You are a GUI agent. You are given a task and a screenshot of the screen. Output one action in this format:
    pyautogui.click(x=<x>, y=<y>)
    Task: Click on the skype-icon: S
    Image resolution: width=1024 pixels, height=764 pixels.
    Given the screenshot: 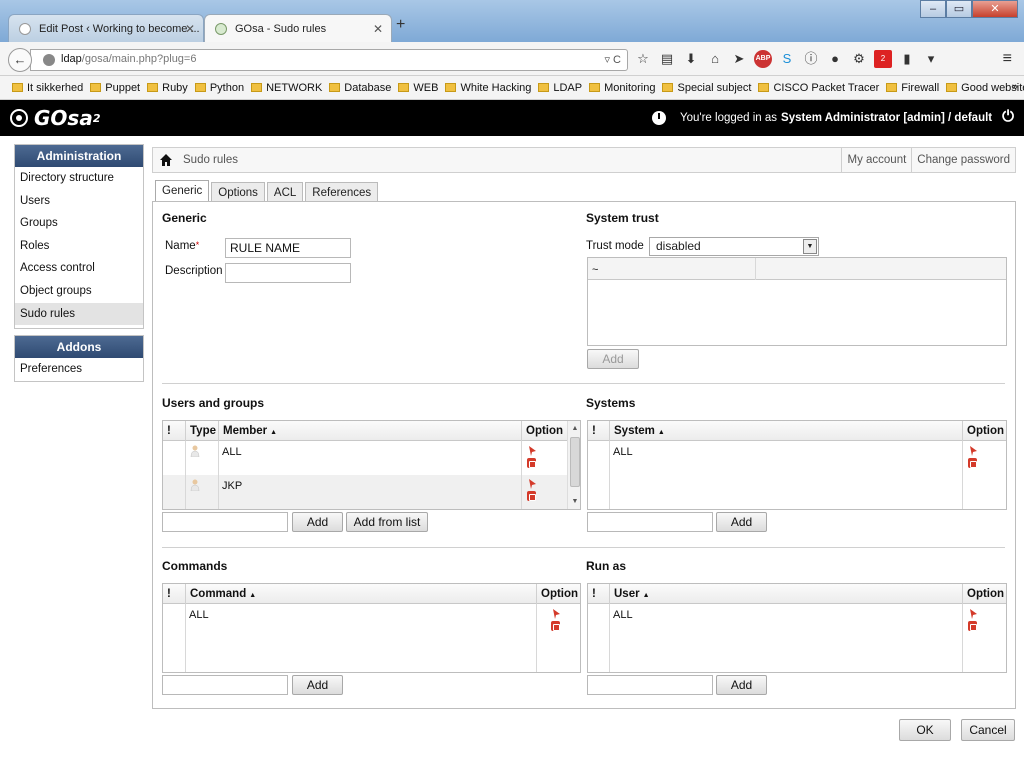 What is the action you would take?
    pyautogui.click(x=787, y=59)
    